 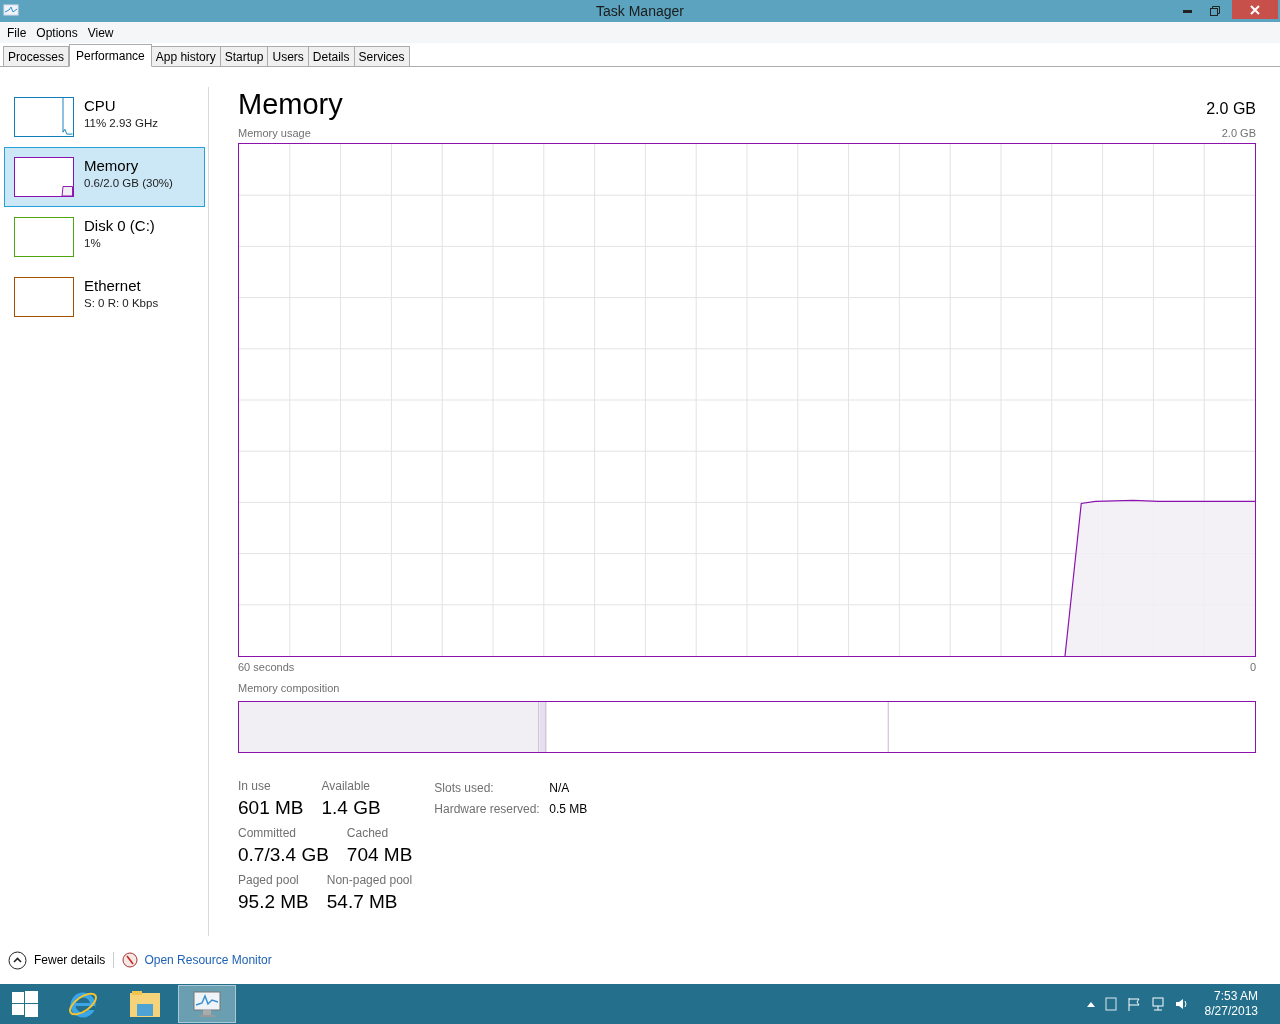 I want to click on axis-start-label: 60 seconds, so click(x=266, y=667).